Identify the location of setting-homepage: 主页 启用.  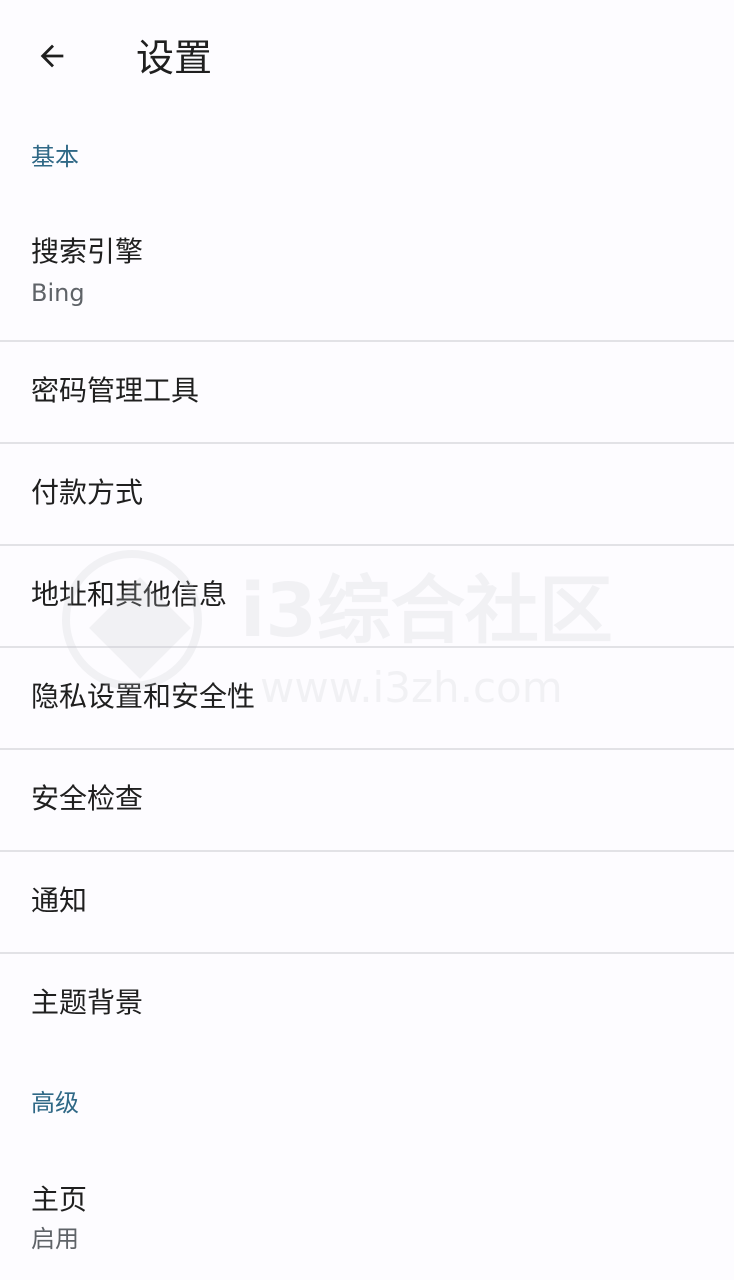
(367, 1223).